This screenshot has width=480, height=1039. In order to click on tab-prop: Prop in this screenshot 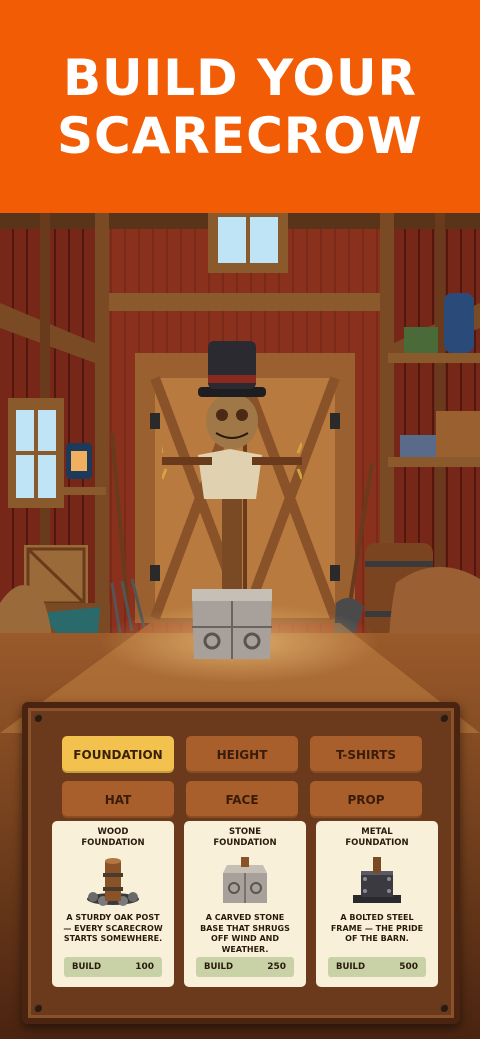, I will do `click(366, 799)`.